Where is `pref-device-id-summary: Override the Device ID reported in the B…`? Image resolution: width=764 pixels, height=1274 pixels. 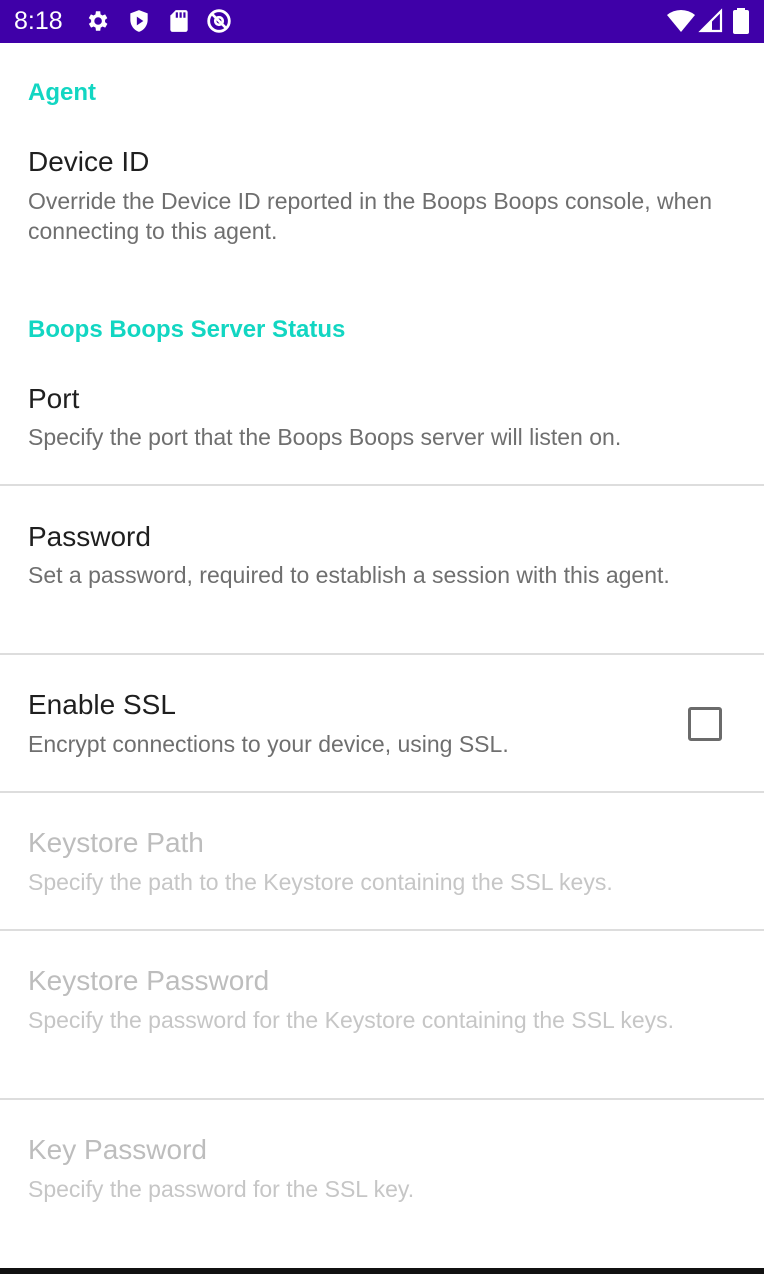 pref-device-id-summary: Override the Device ID reported in the B… is located at coordinates (370, 216).